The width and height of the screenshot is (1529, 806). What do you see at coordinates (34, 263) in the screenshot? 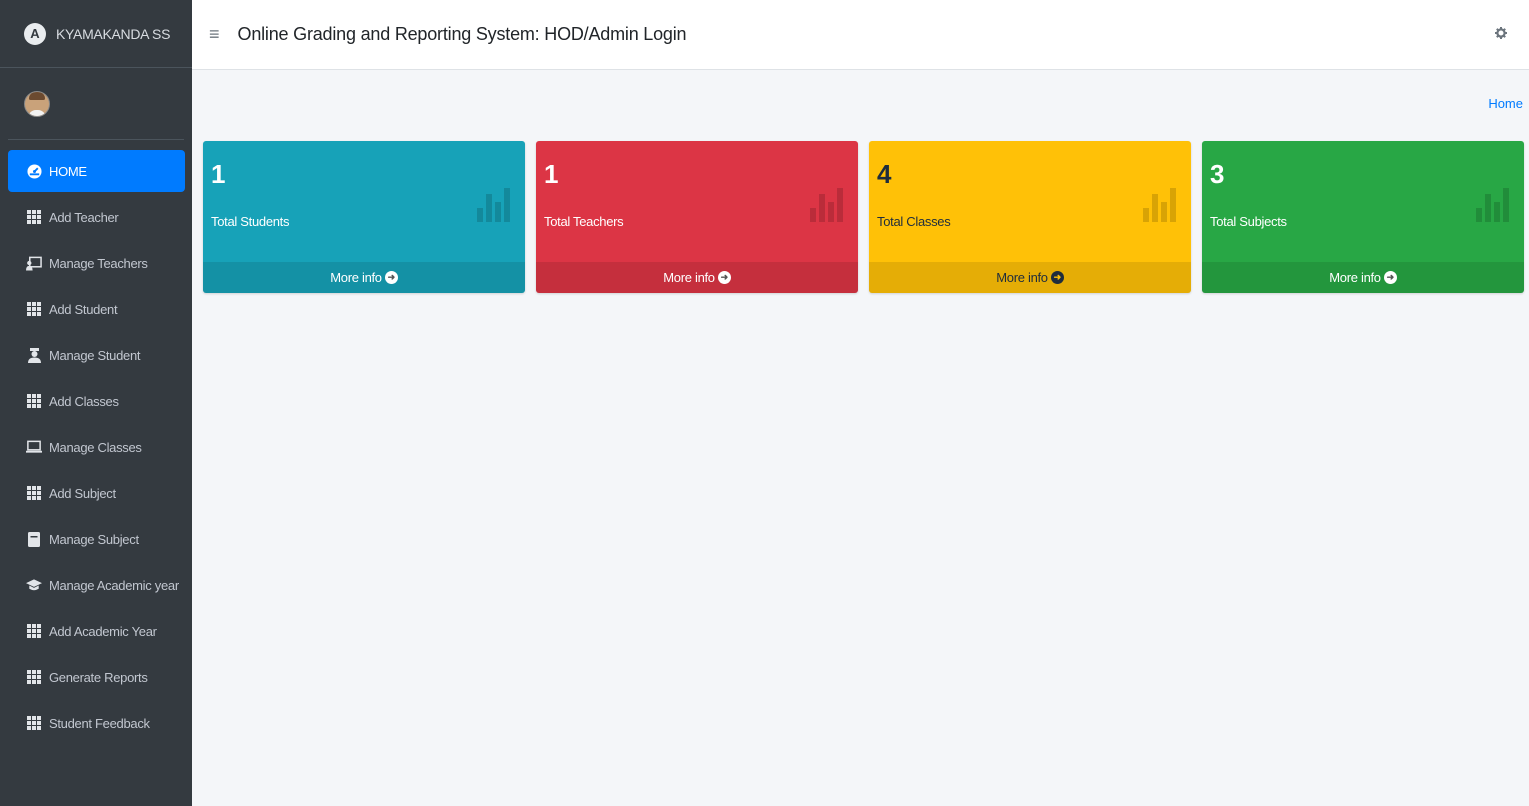
I see `chalkboard-teacher-icon` at bounding box center [34, 263].